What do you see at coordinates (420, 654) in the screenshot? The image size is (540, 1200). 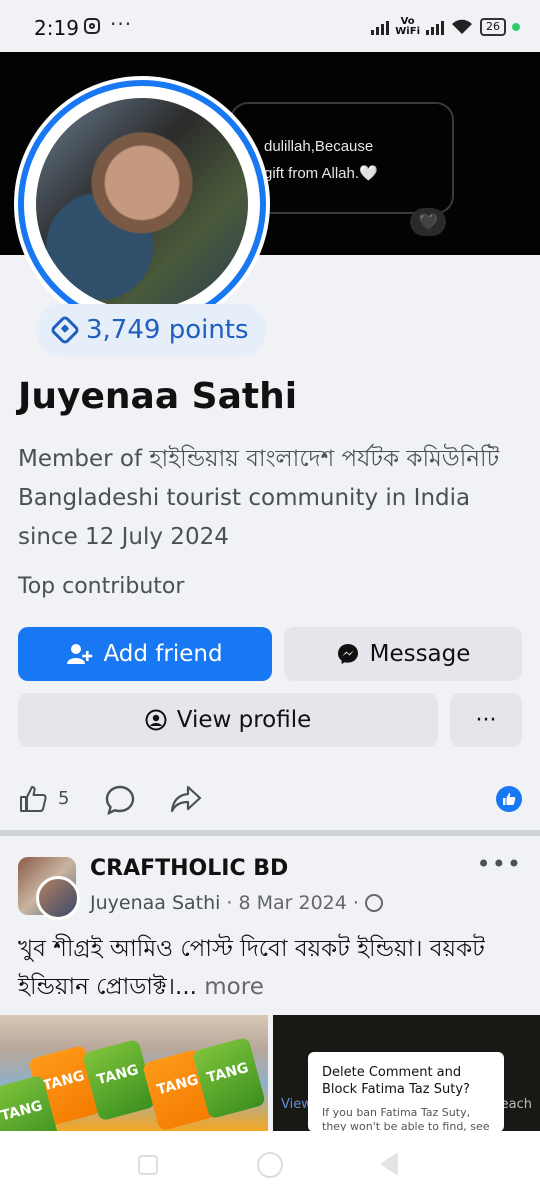 I see `message-label: Message` at bounding box center [420, 654].